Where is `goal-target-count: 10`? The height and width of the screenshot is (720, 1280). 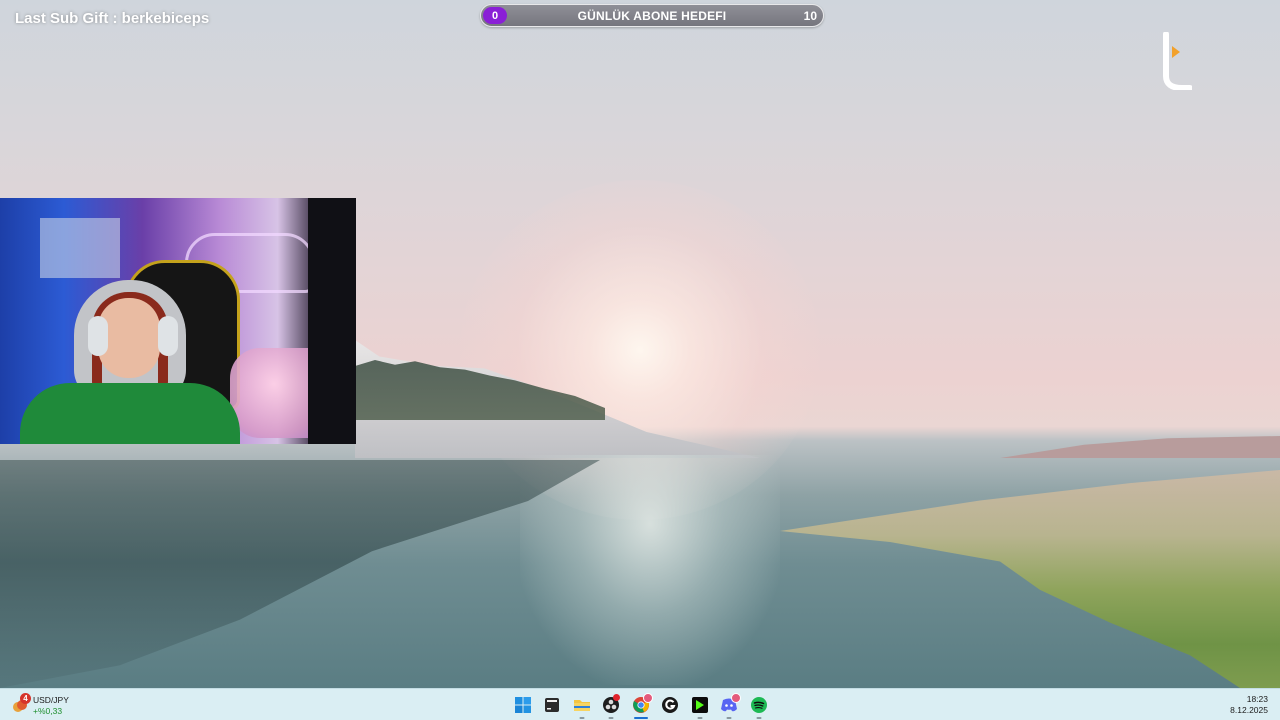
goal-target-count: 10 is located at coordinates (810, 16).